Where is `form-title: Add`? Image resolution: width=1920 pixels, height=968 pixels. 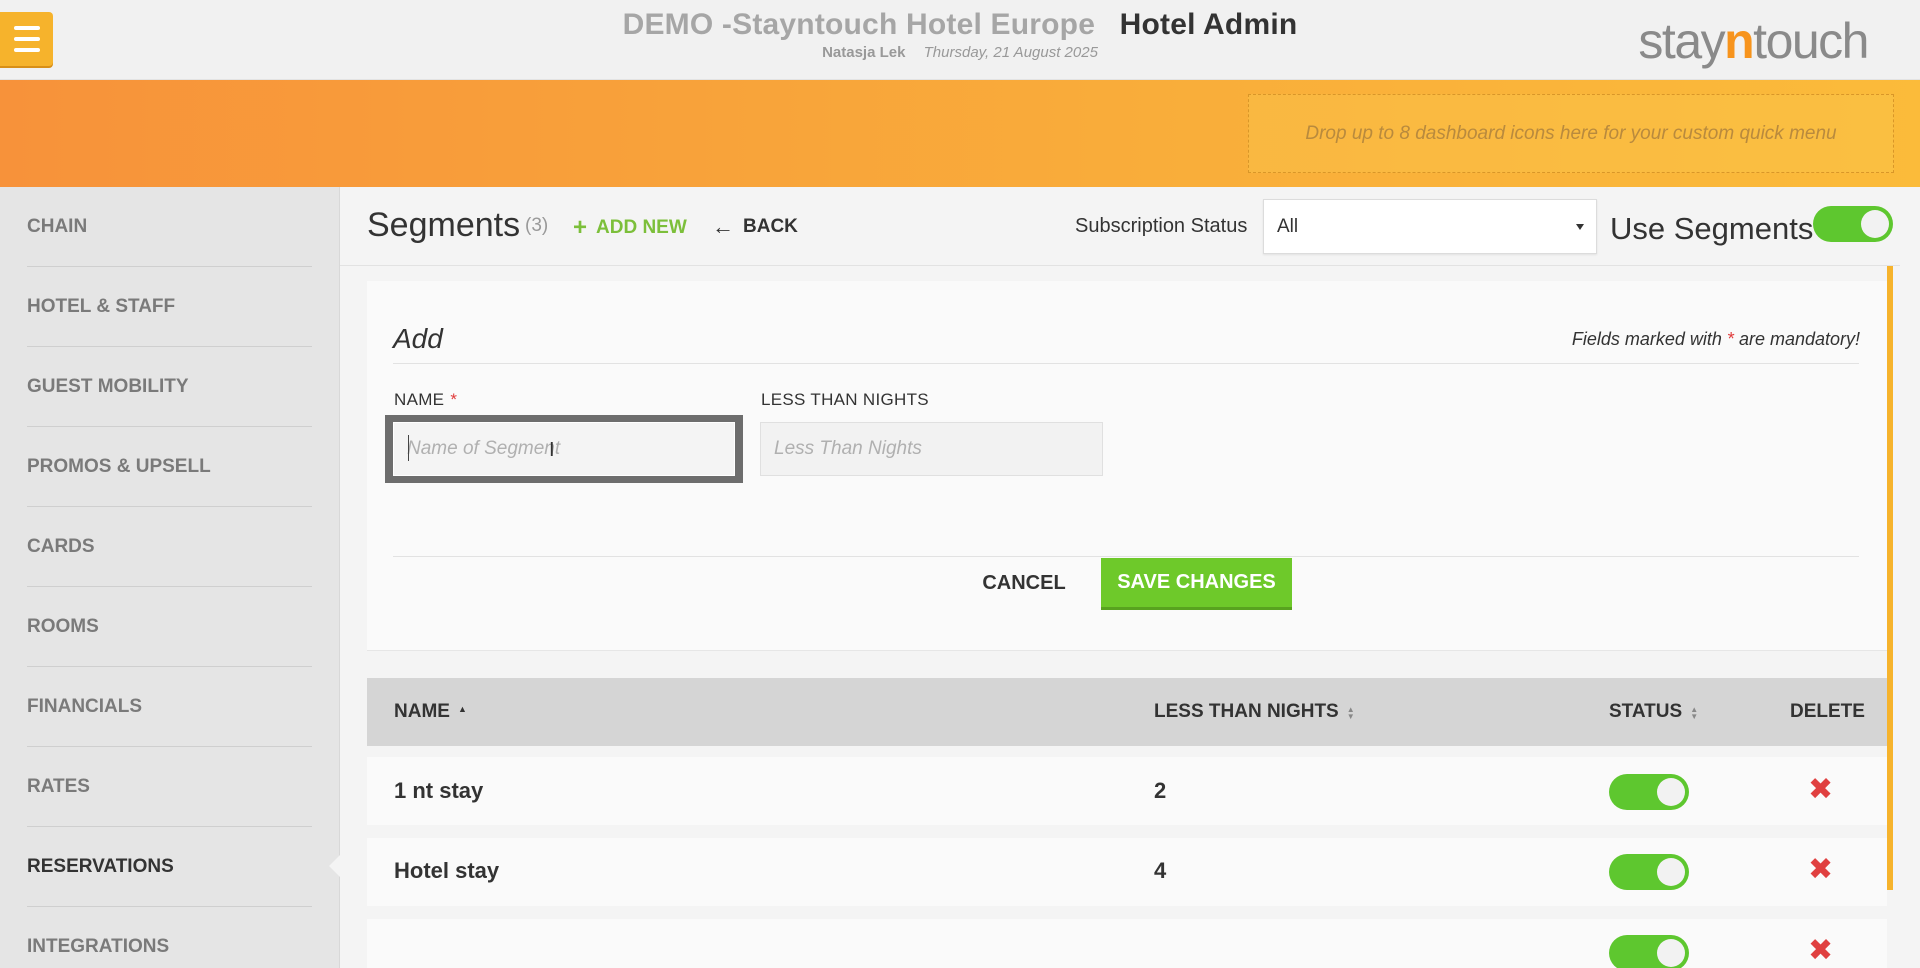 form-title: Add is located at coordinates (418, 338).